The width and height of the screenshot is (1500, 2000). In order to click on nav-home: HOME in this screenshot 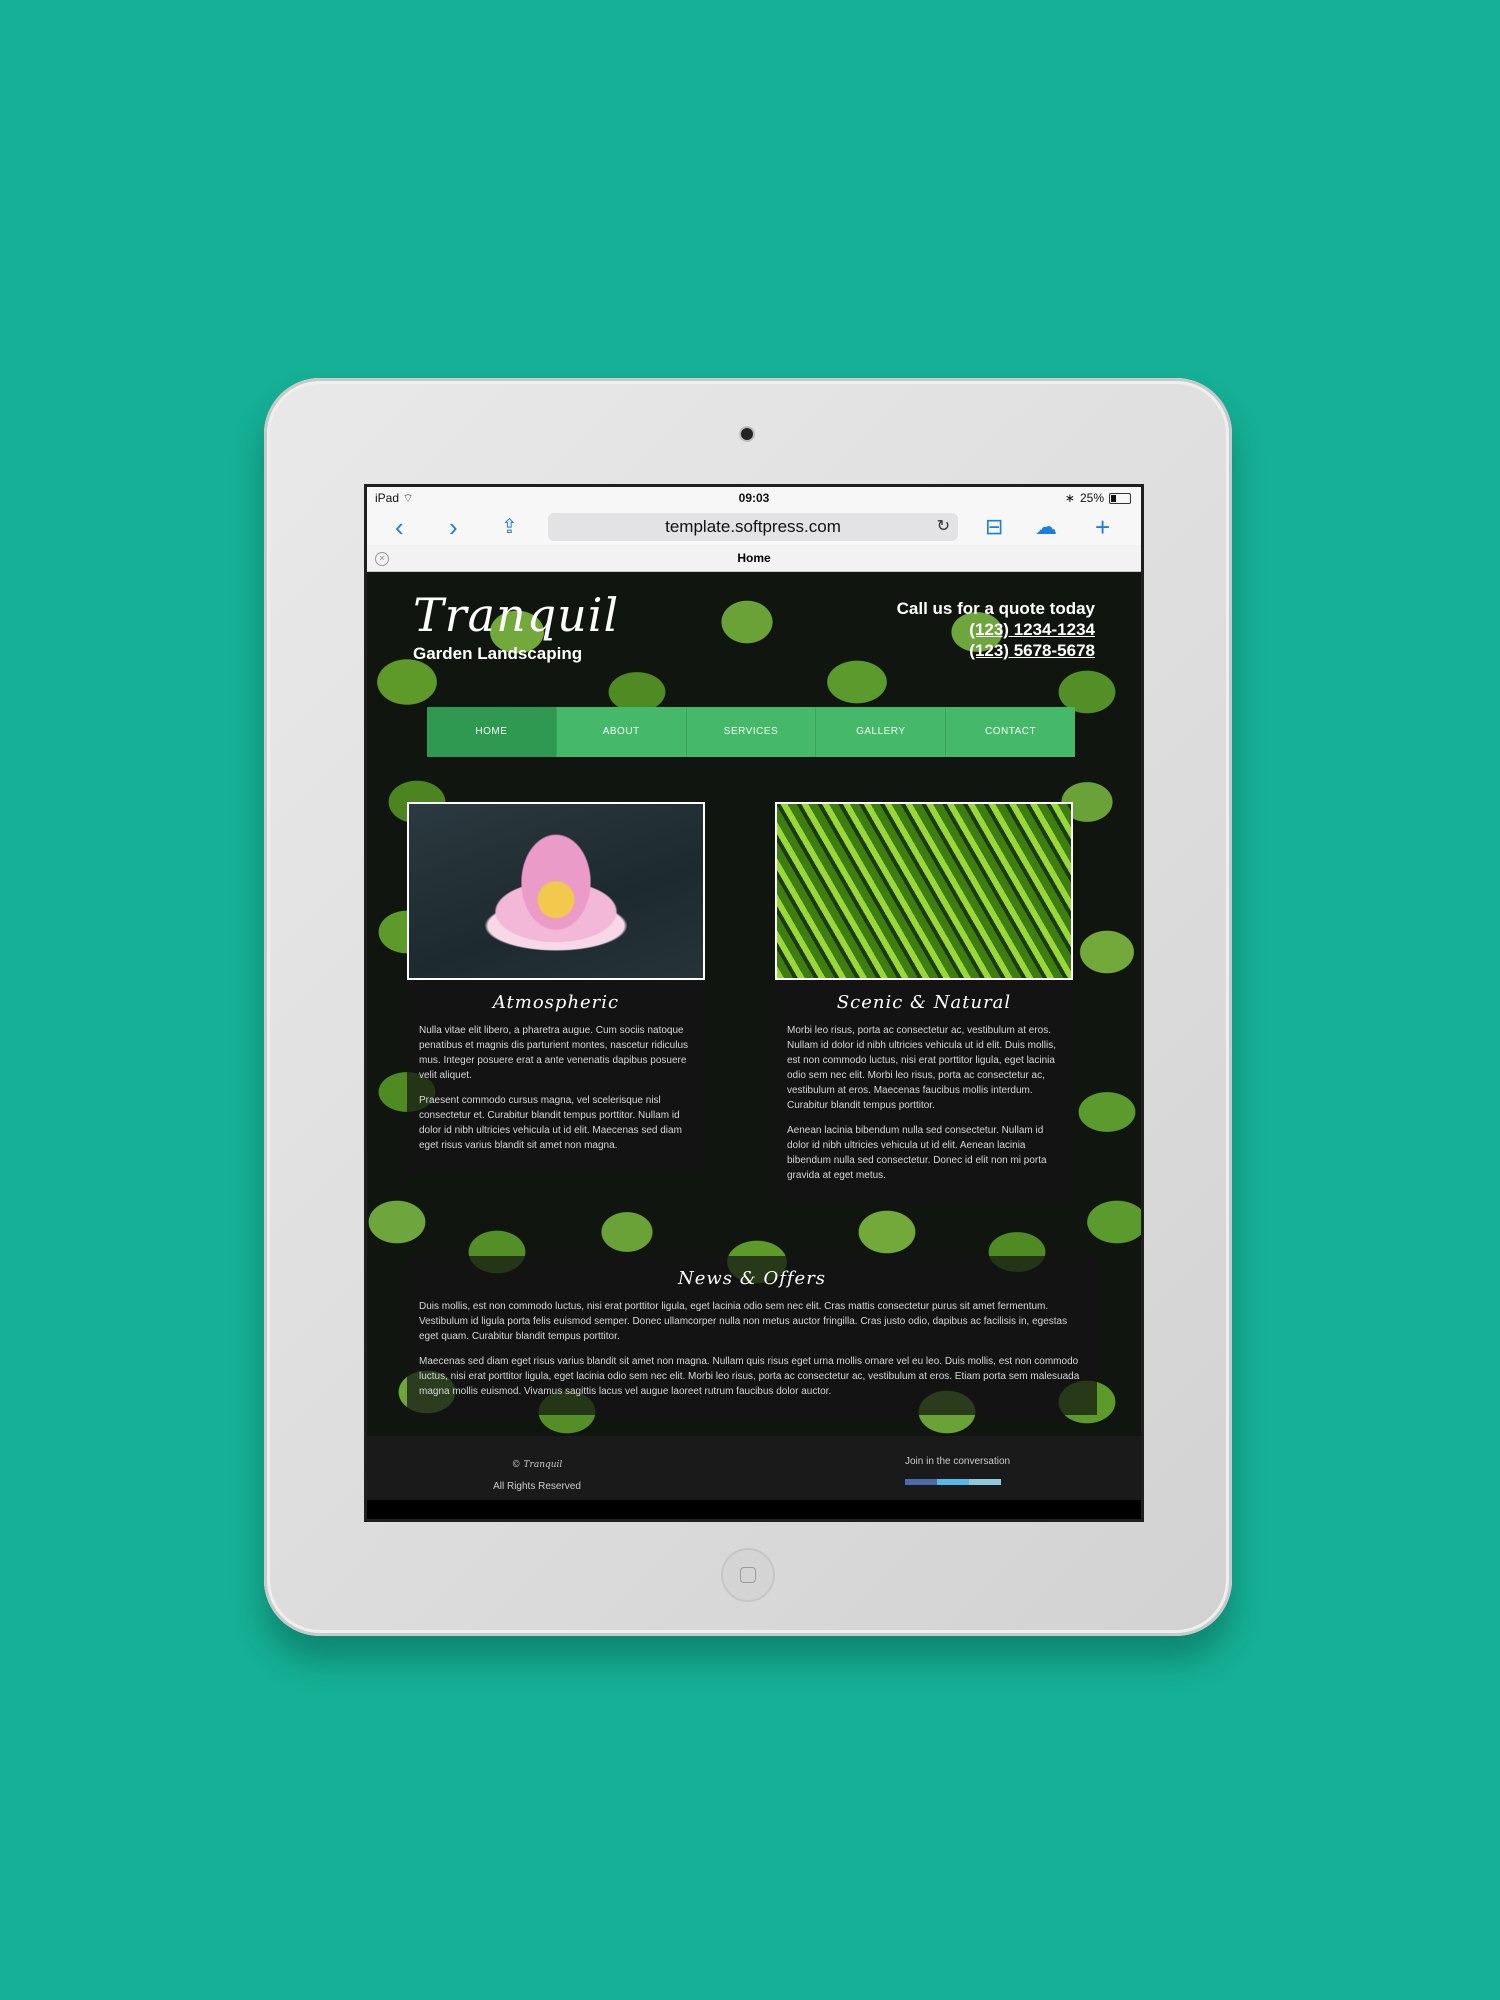, I will do `click(492, 732)`.